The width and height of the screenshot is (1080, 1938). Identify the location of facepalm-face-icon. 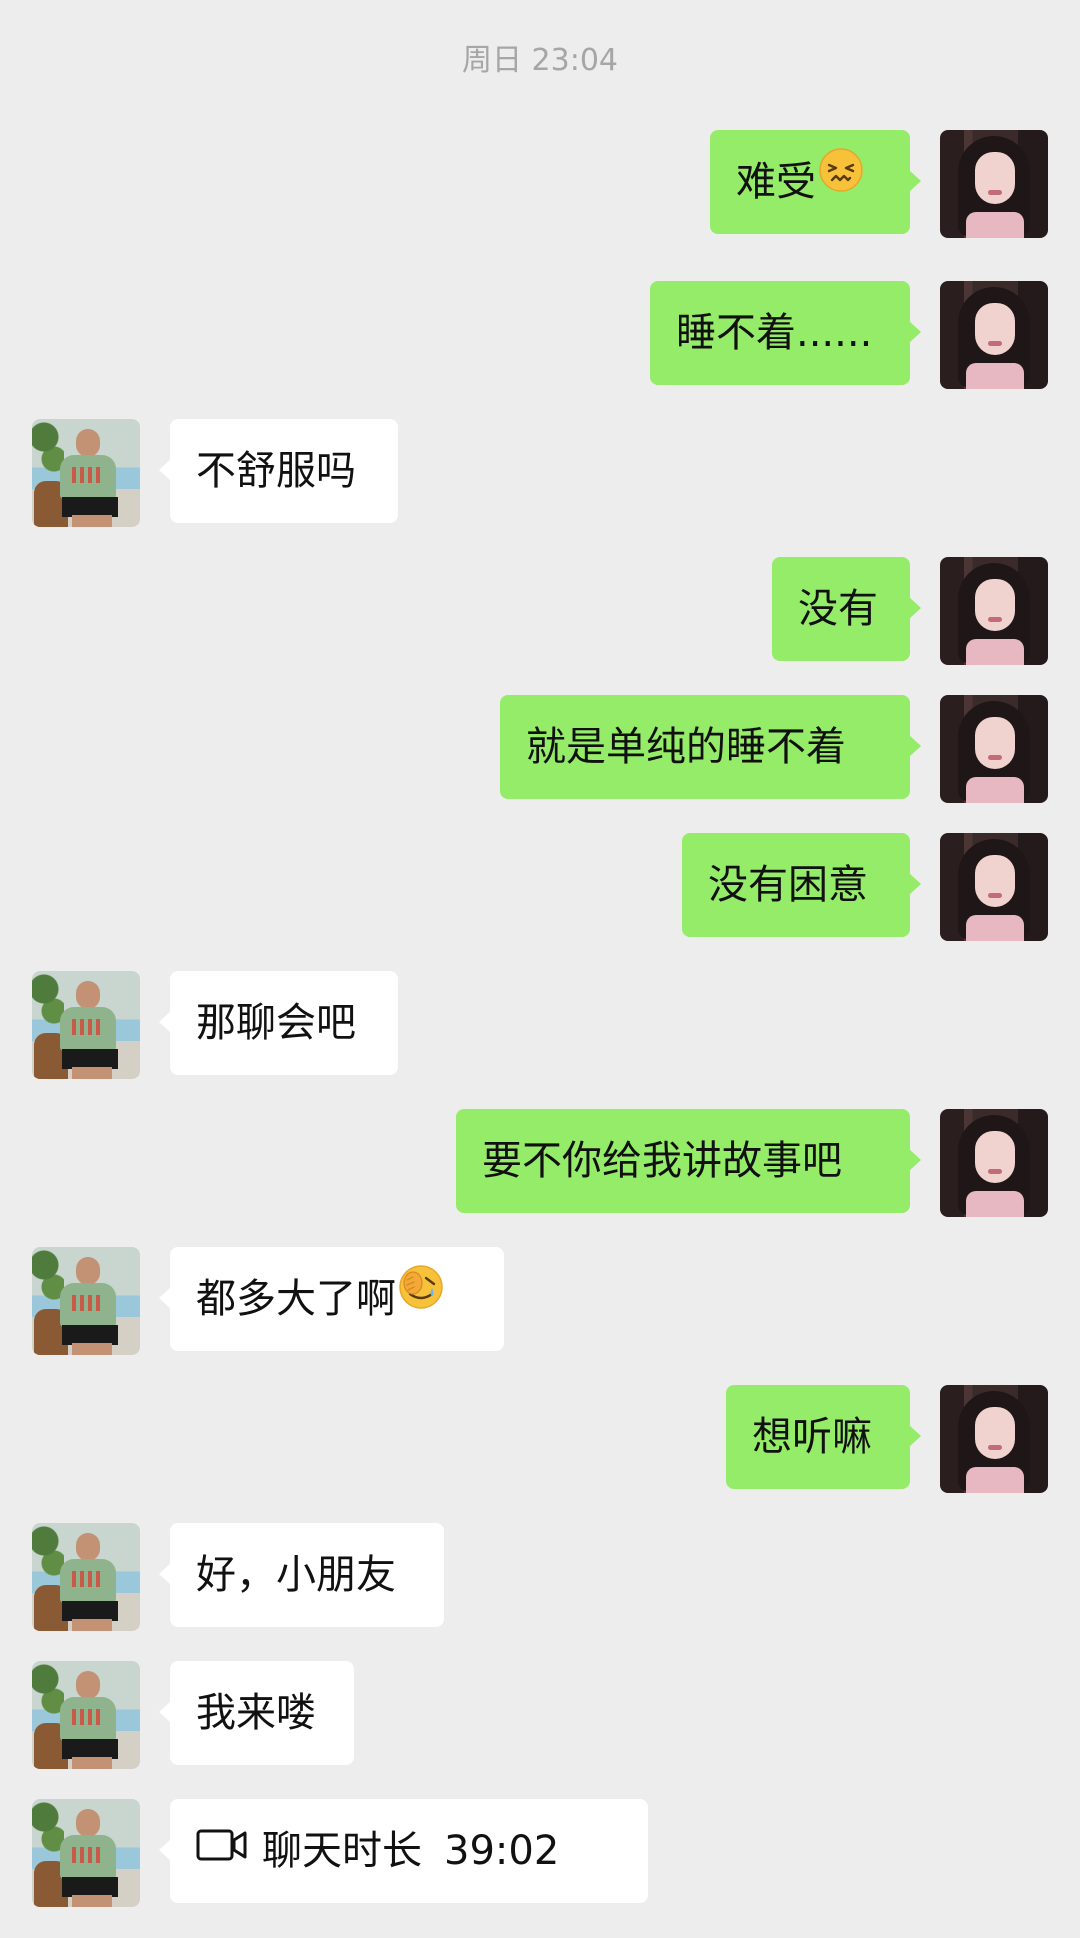
(421, 1297).